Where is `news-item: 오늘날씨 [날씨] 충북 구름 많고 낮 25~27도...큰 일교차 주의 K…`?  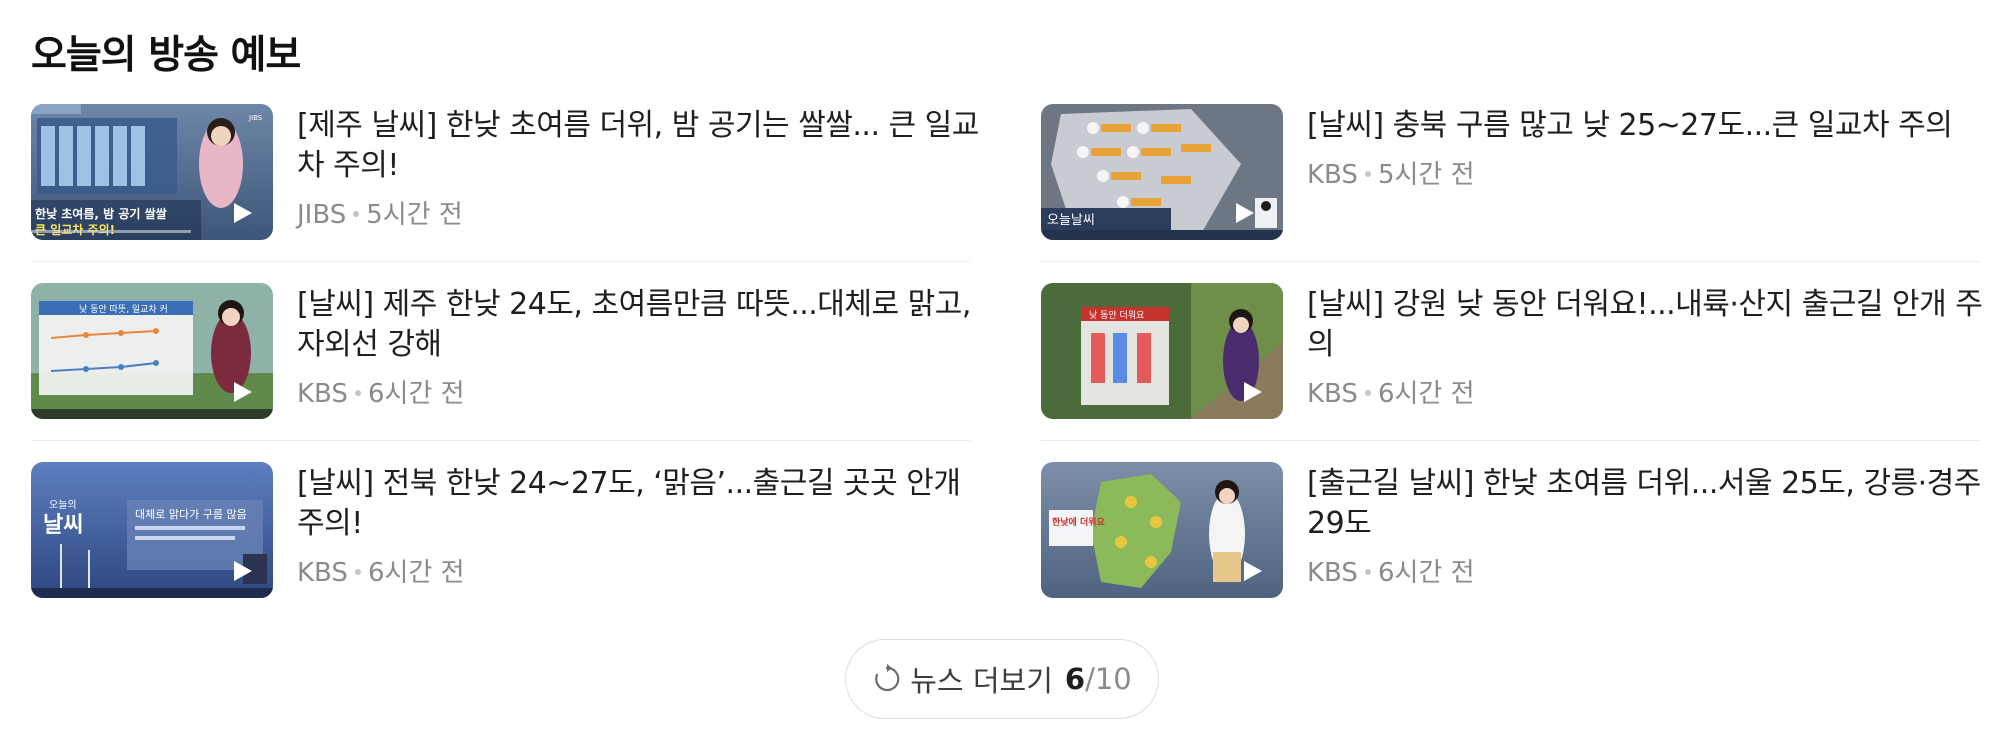
news-item: 오늘날씨 [날씨] 충북 구름 많고 낮 25~27도...큰 일교차 주의 K… is located at coordinates (1510, 183).